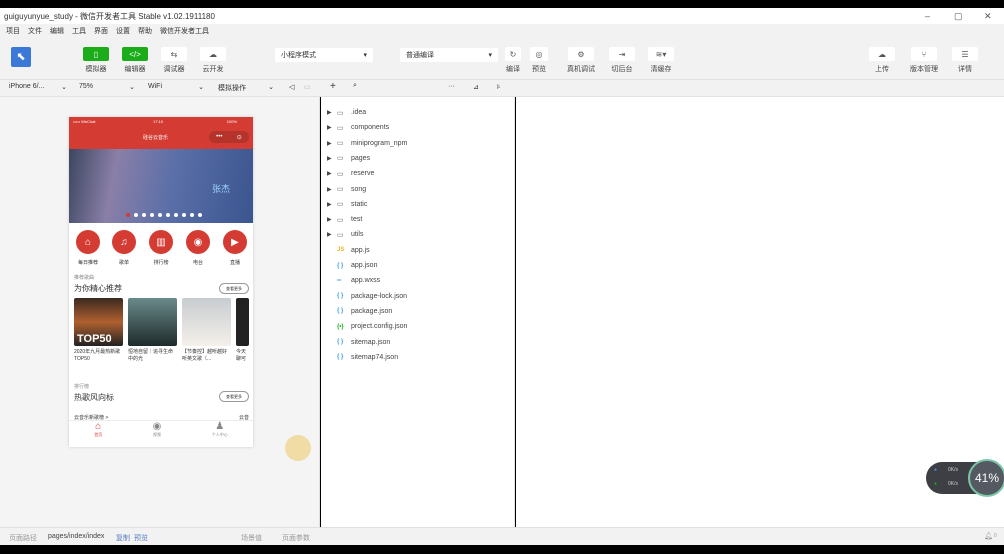 Image resolution: width=1004 pixels, height=554 pixels. Describe the element at coordinates (79, 31) in the screenshot. I see `menu-tools: 工具` at that location.